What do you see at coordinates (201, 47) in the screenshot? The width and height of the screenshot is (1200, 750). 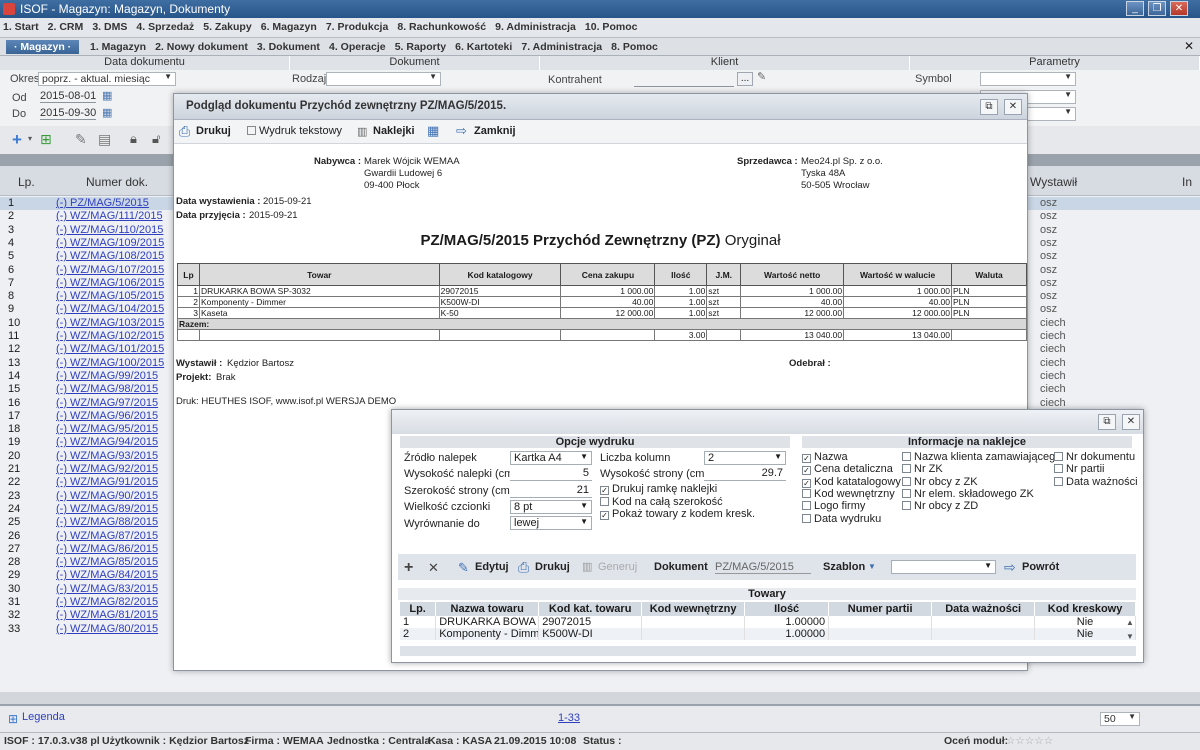 I see `module-menu-item: 2. Nowy dokument` at bounding box center [201, 47].